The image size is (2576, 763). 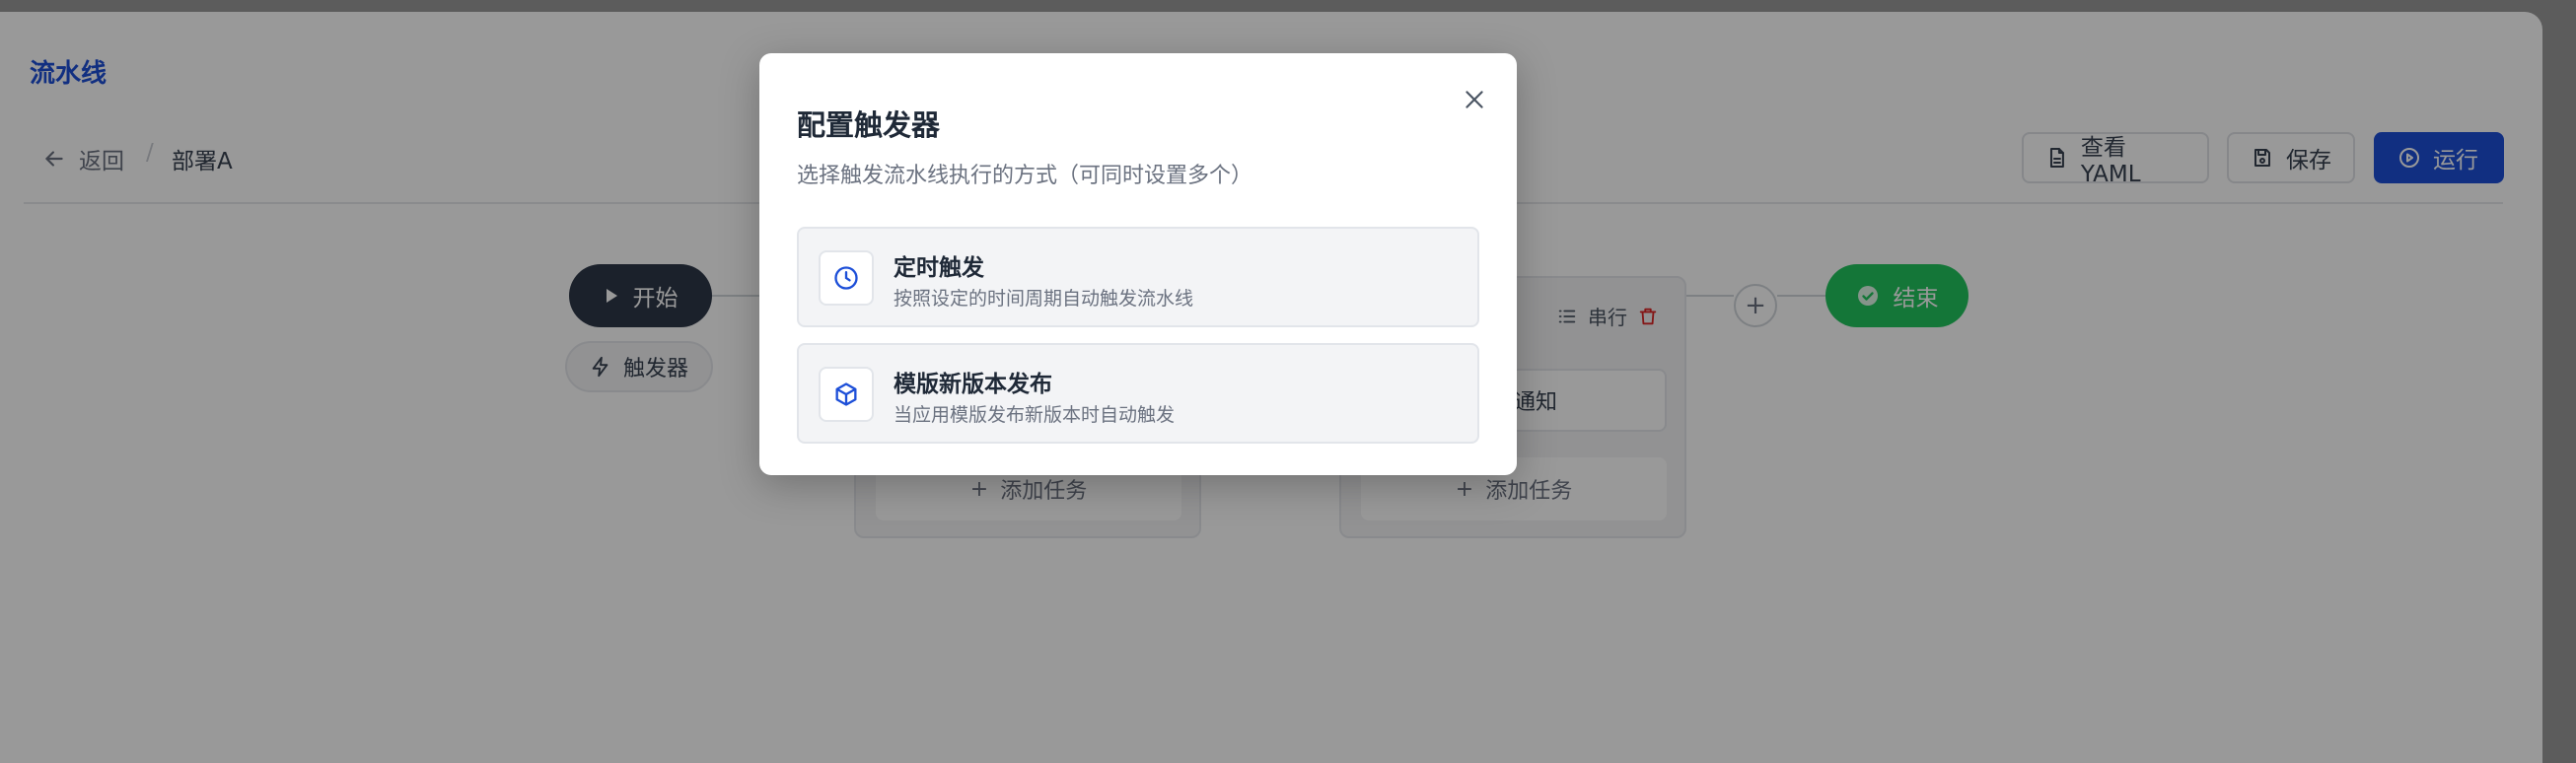 I want to click on option-title: 模版新版本发布, so click(x=973, y=384).